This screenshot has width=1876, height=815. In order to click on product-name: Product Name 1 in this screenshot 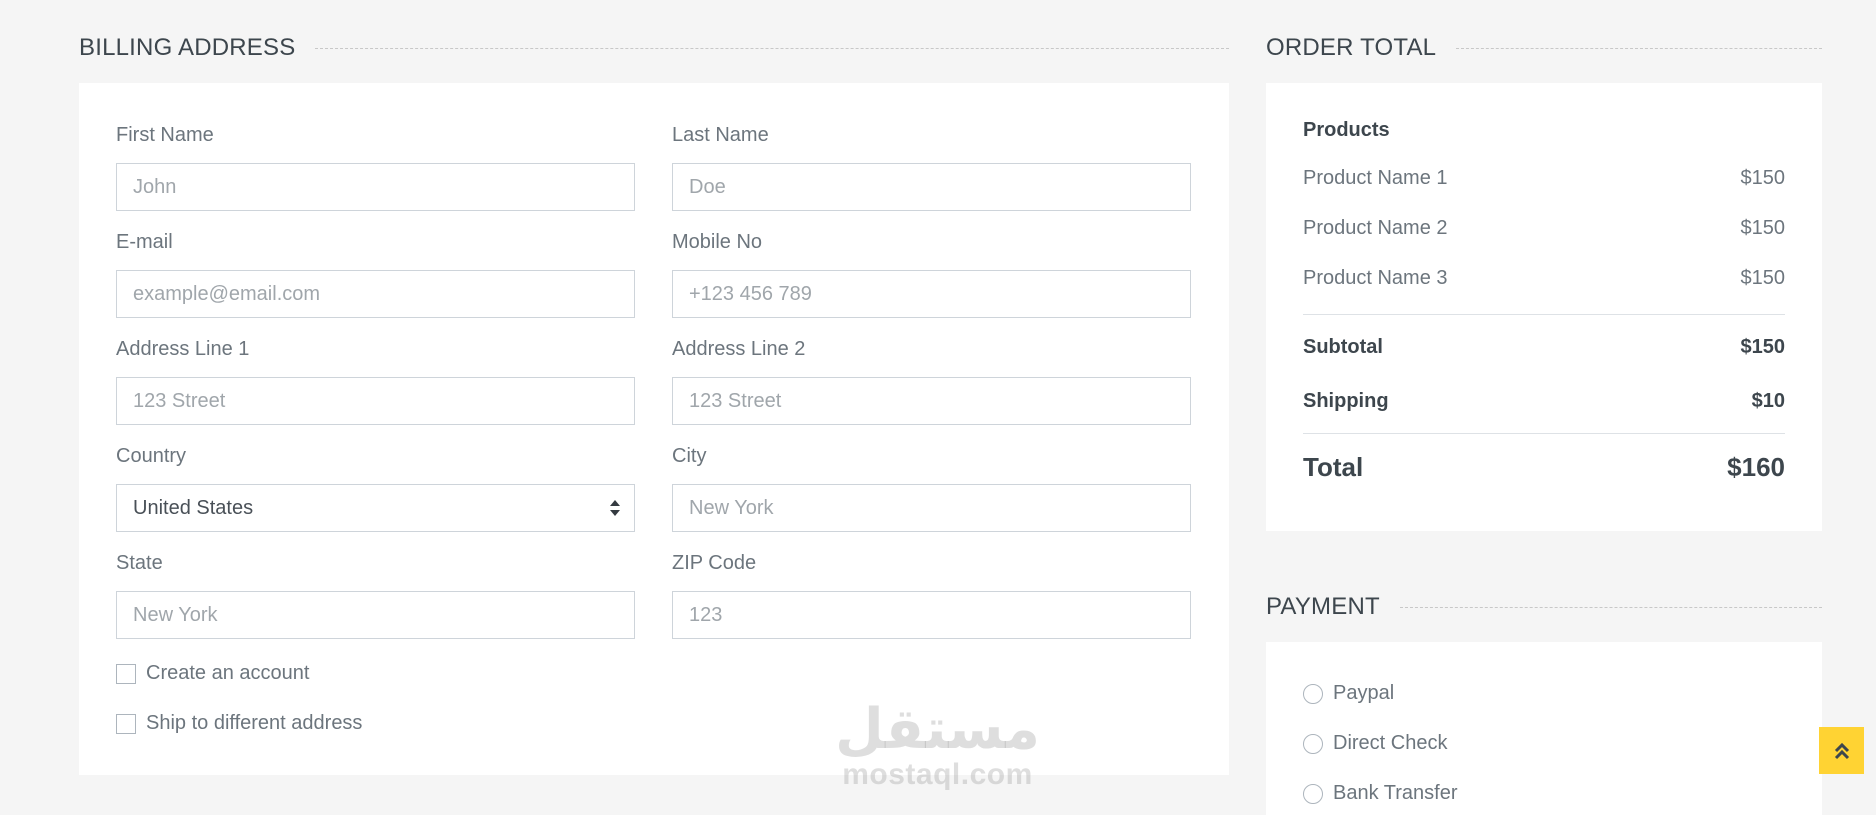, I will do `click(1375, 178)`.